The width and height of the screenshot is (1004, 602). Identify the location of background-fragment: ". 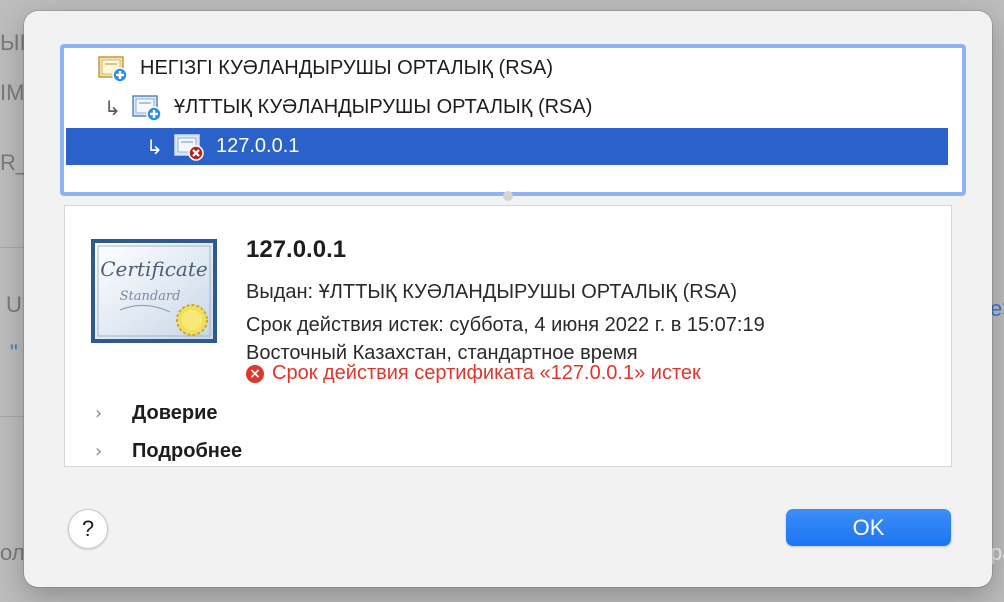
(14, 352).